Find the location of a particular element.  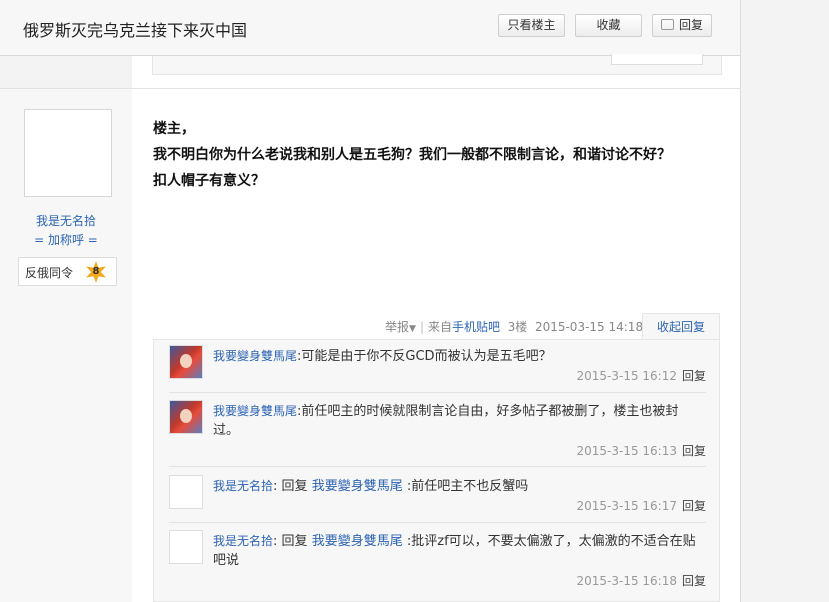

sub-reply-meta: 2015-3-15 16:12 回复 is located at coordinates (641, 375).